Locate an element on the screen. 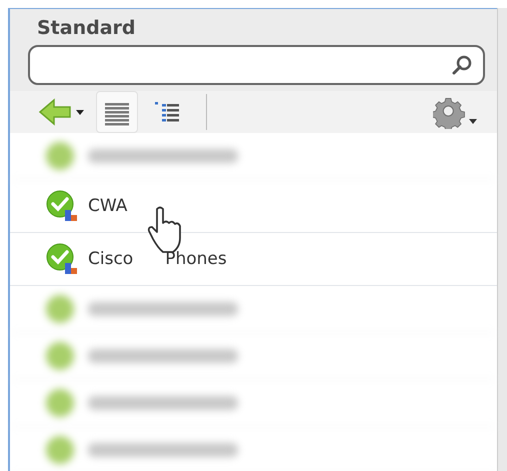  list-item-label: Phones is located at coordinates (196, 259).